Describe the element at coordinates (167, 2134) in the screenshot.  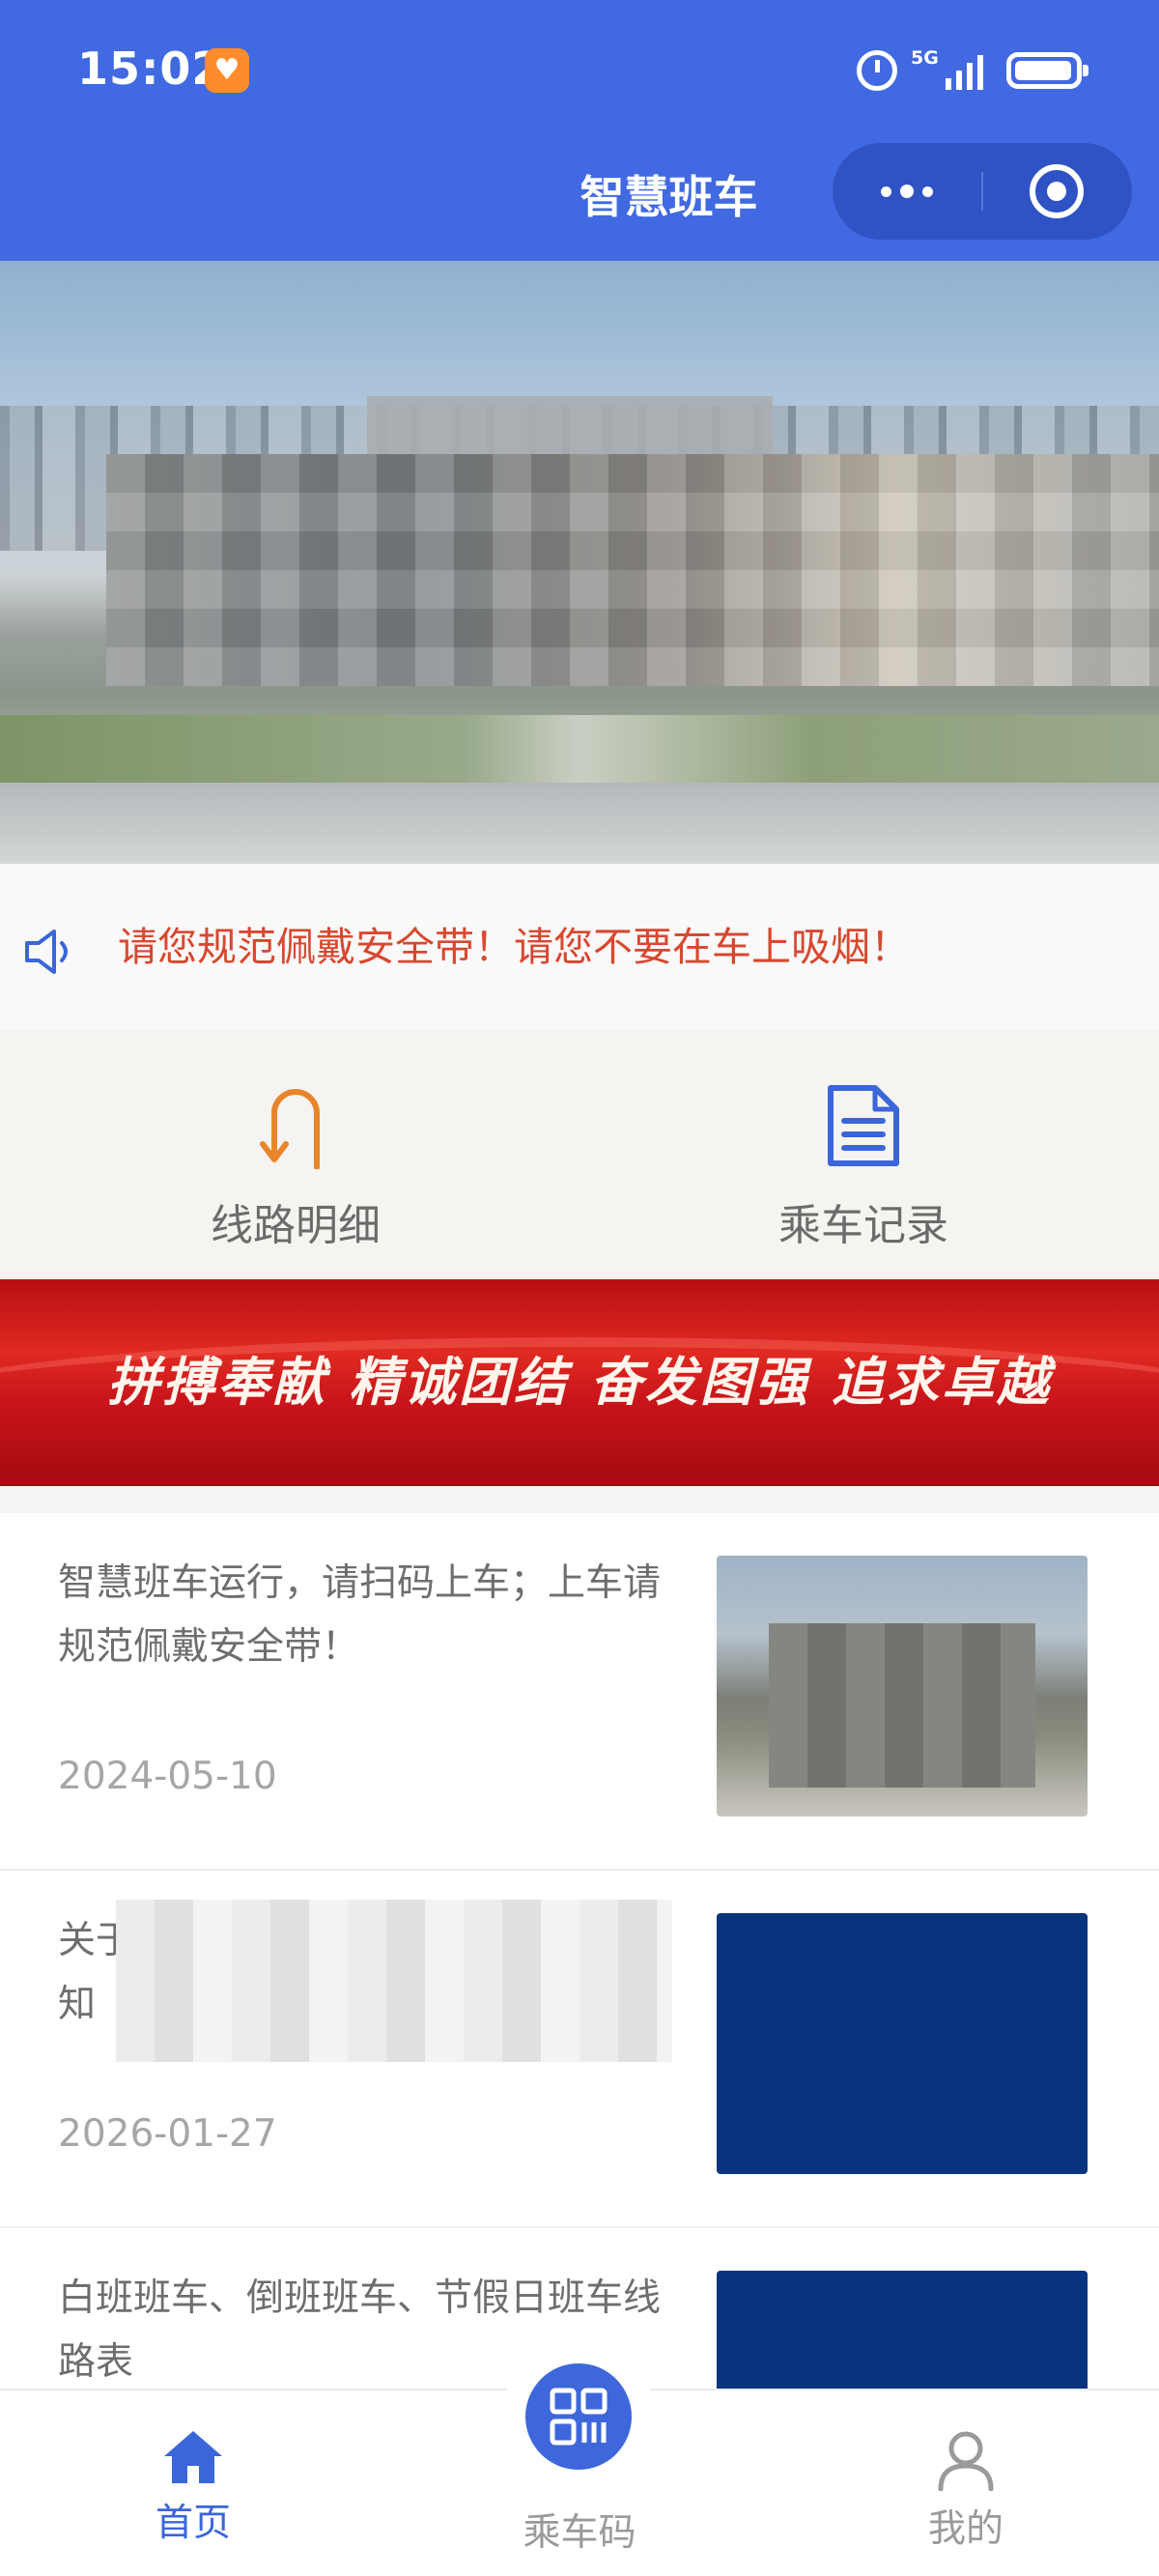
I see `news-date: 2026-01-27` at that location.